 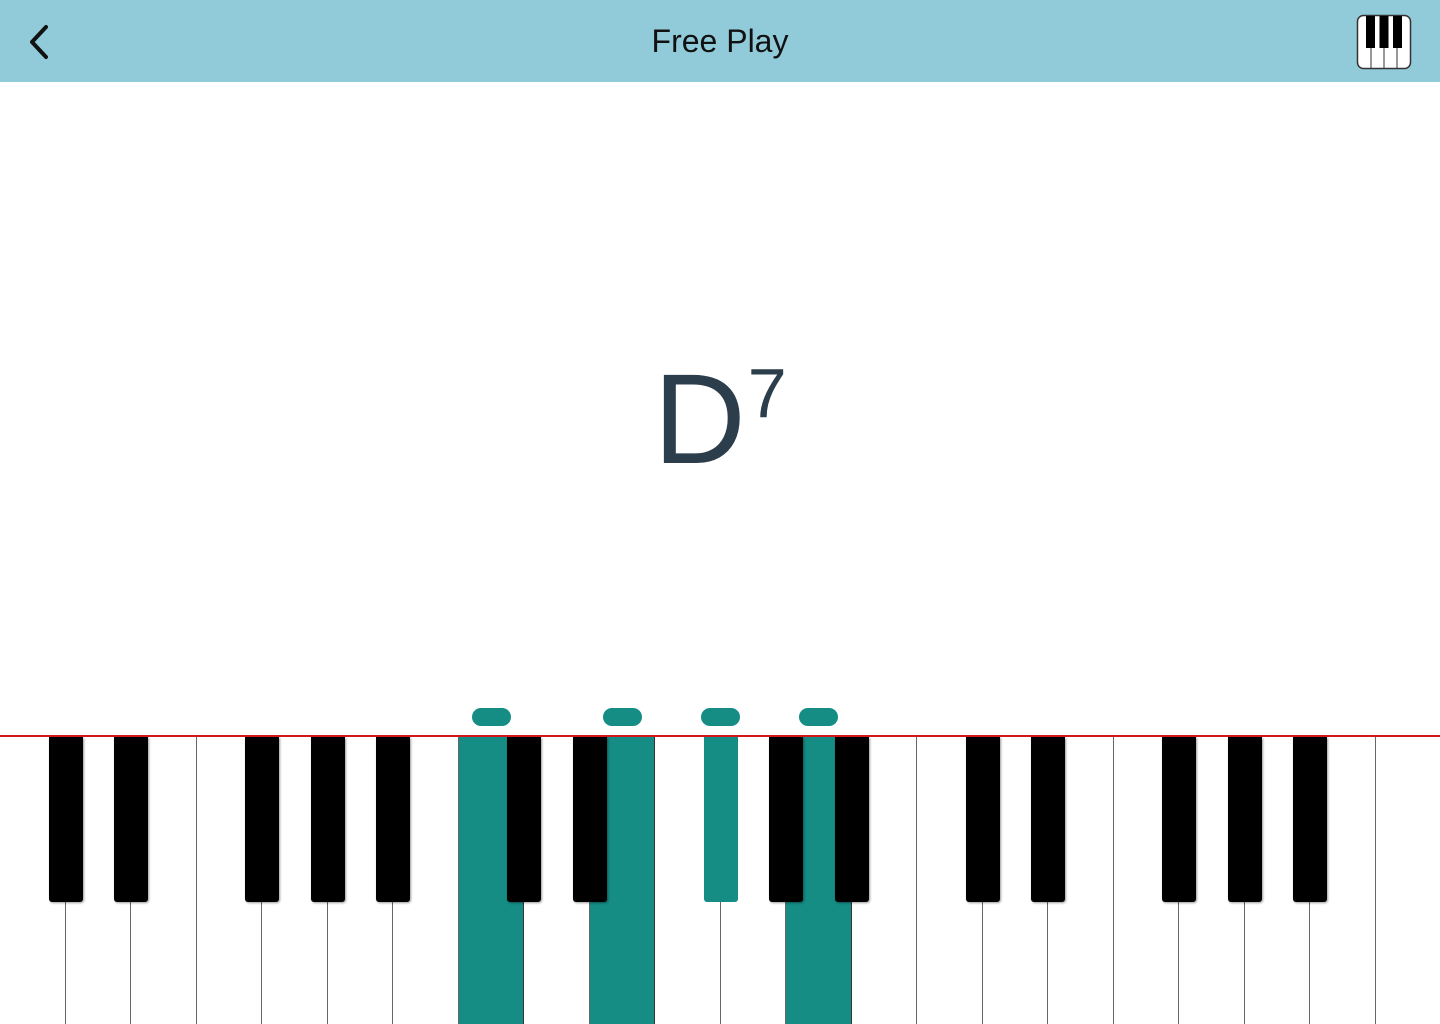 I want to click on chord-quality: 7, so click(x=767, y=393).